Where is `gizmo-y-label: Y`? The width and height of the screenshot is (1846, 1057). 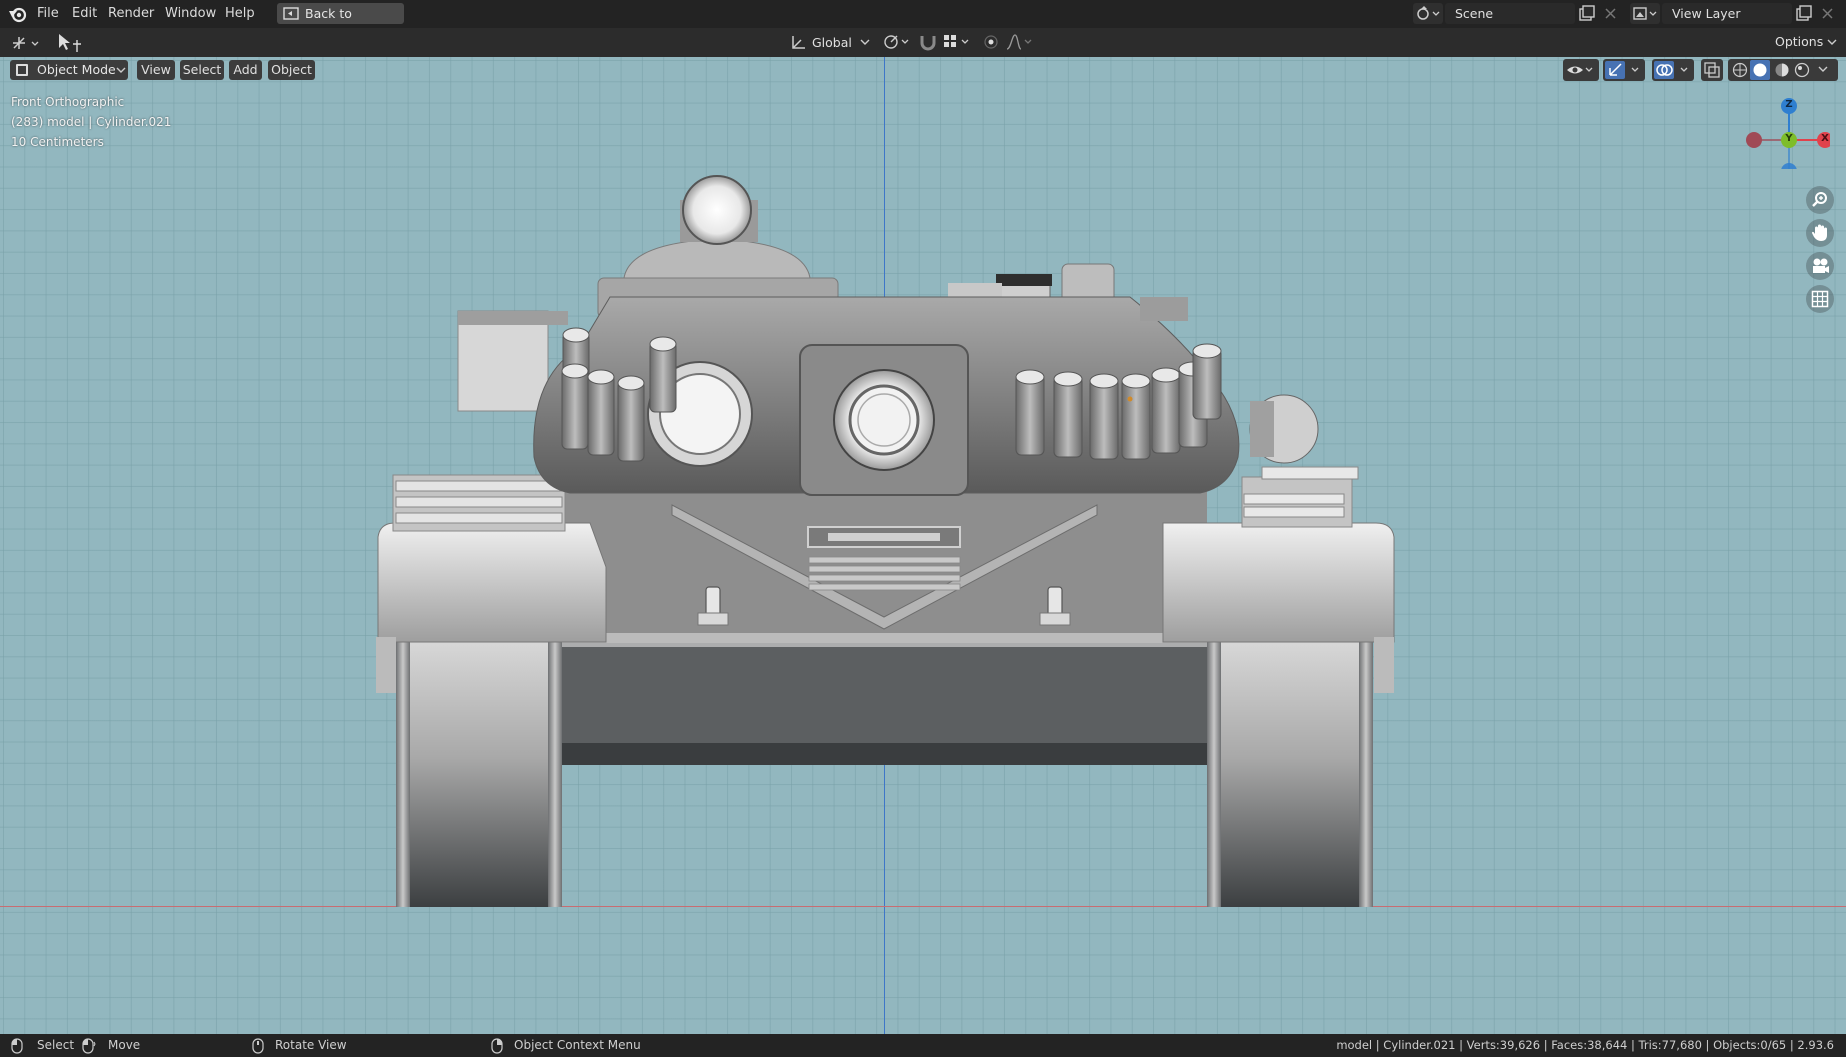
gizmo-y-label: Y is located at coordinates (1789, 138).